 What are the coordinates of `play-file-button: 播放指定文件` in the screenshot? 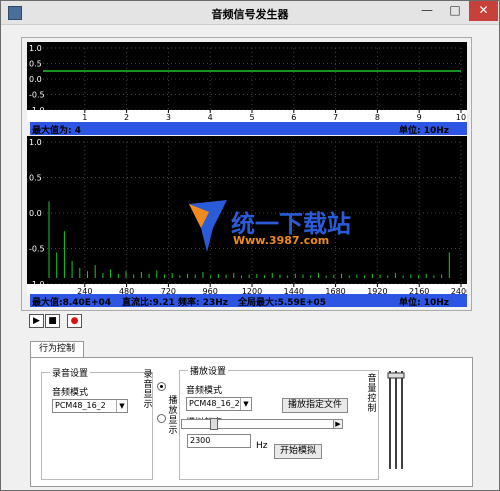 It's located at (315, 405).